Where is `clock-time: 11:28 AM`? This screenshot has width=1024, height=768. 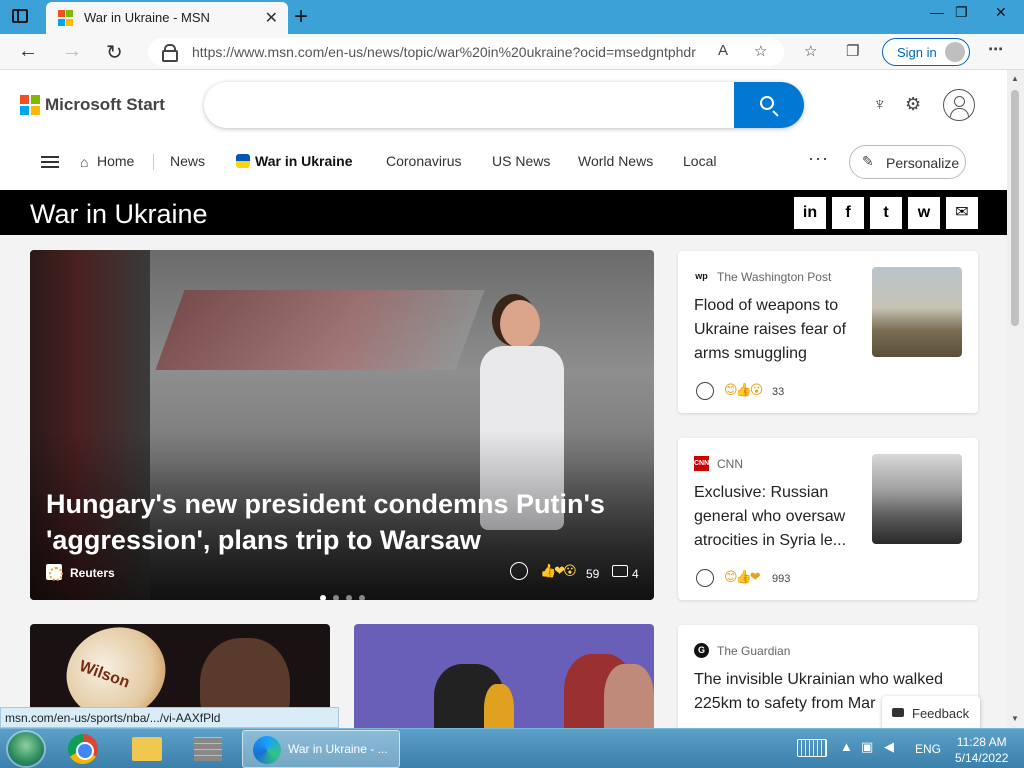
clock-time: 11:28 AM is located at coordinates (981, 742).